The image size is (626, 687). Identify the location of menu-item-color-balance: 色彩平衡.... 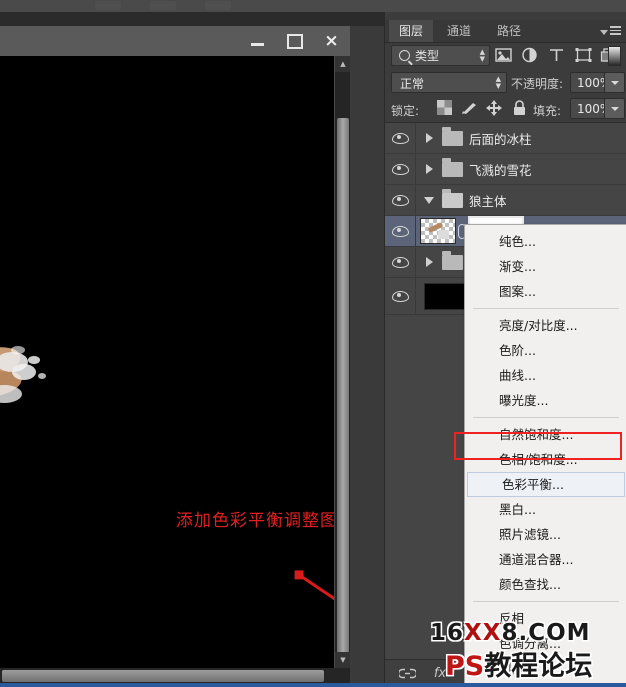
(546, 484).